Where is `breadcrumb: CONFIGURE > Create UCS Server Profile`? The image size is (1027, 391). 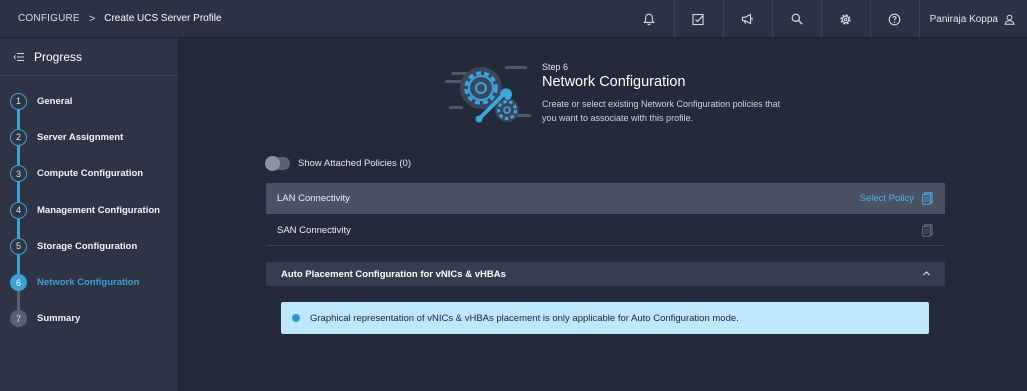
breadcrumb: CONFIGURE > Create UCS Server Profile is located at coordinates (111, 19).